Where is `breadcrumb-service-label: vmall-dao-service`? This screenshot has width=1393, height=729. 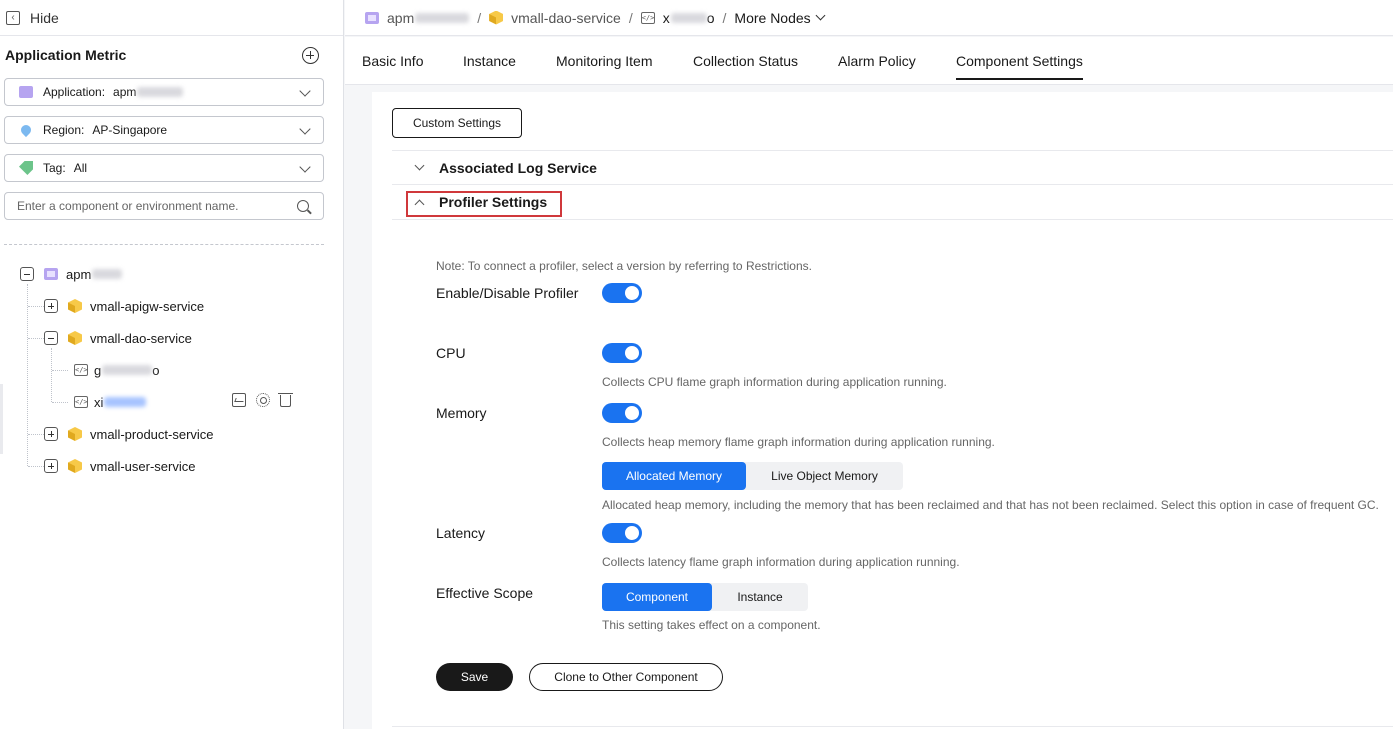
breadcrumb-service-label: vmall-dao-service is located at coordinates (566, 17).